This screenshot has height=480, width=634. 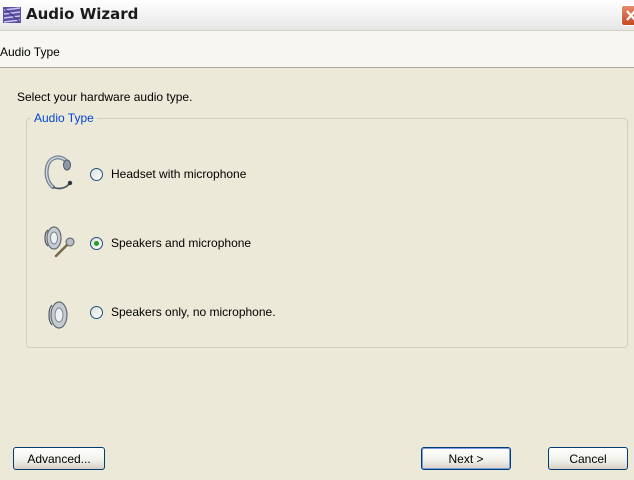 What do you see at coordinates (82, 14) in the screenshot?
I see `window-title: Audio Wizard` at bounding box center [82, 14].